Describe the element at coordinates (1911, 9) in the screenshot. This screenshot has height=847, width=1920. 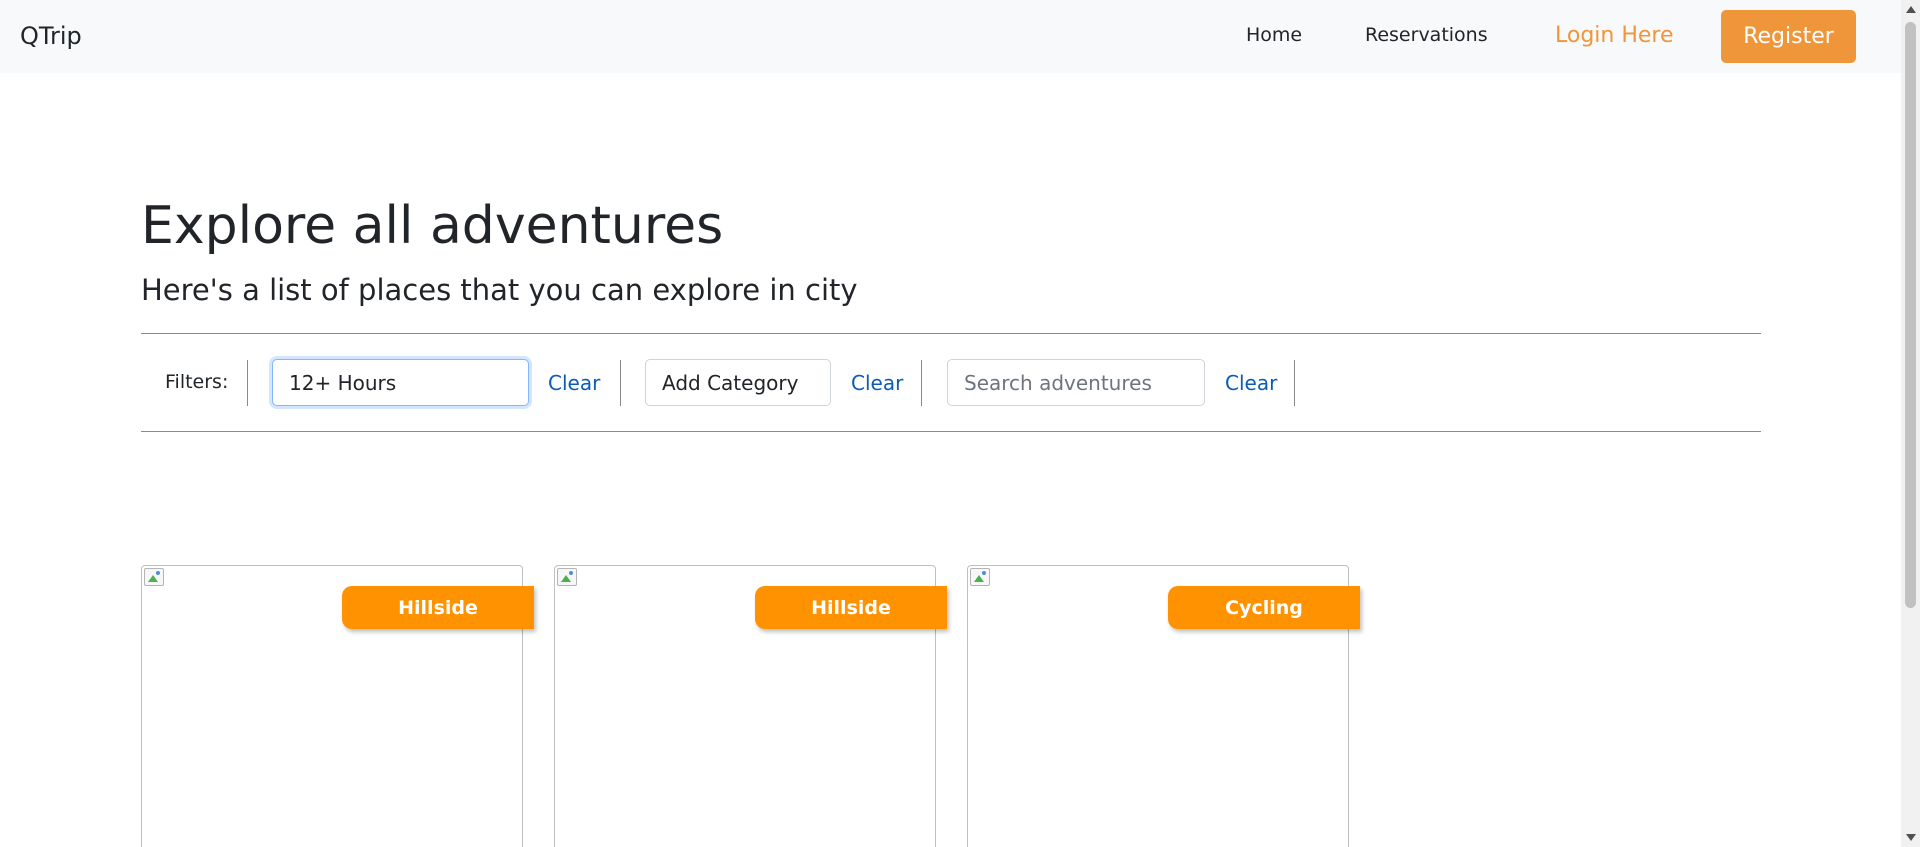
I see `scroll-up-arrow-icon` at that location.